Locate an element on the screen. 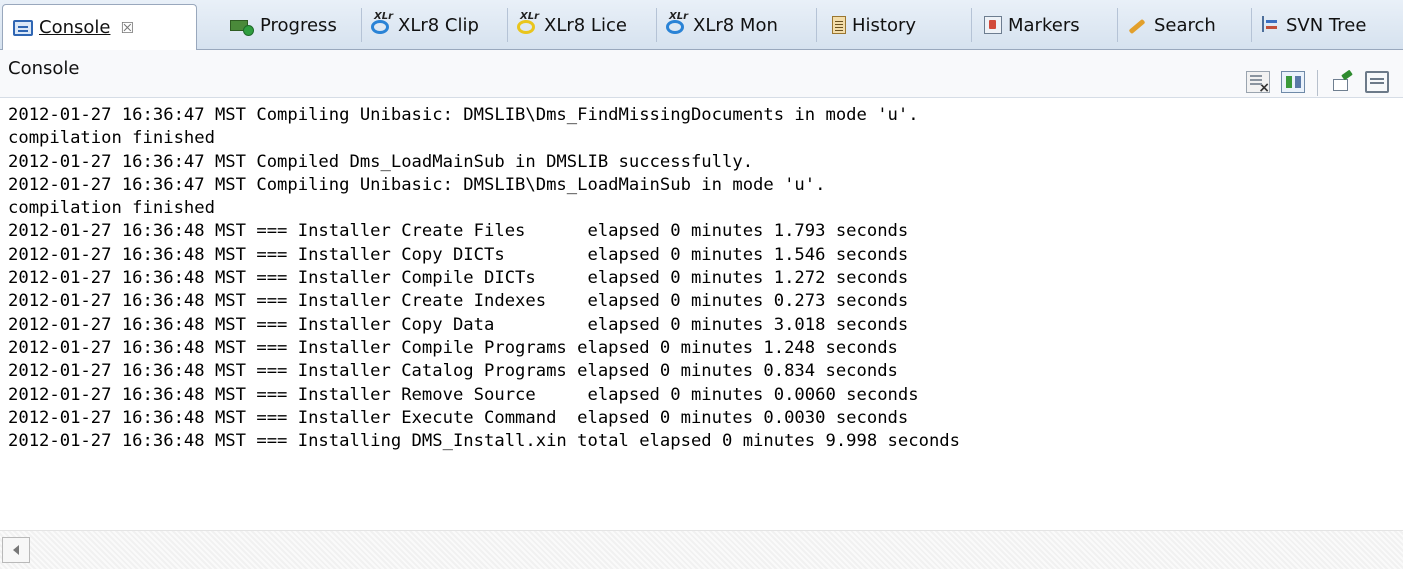 The image size is (1403, 569). search-icon is located at coordinates (1137, 25).